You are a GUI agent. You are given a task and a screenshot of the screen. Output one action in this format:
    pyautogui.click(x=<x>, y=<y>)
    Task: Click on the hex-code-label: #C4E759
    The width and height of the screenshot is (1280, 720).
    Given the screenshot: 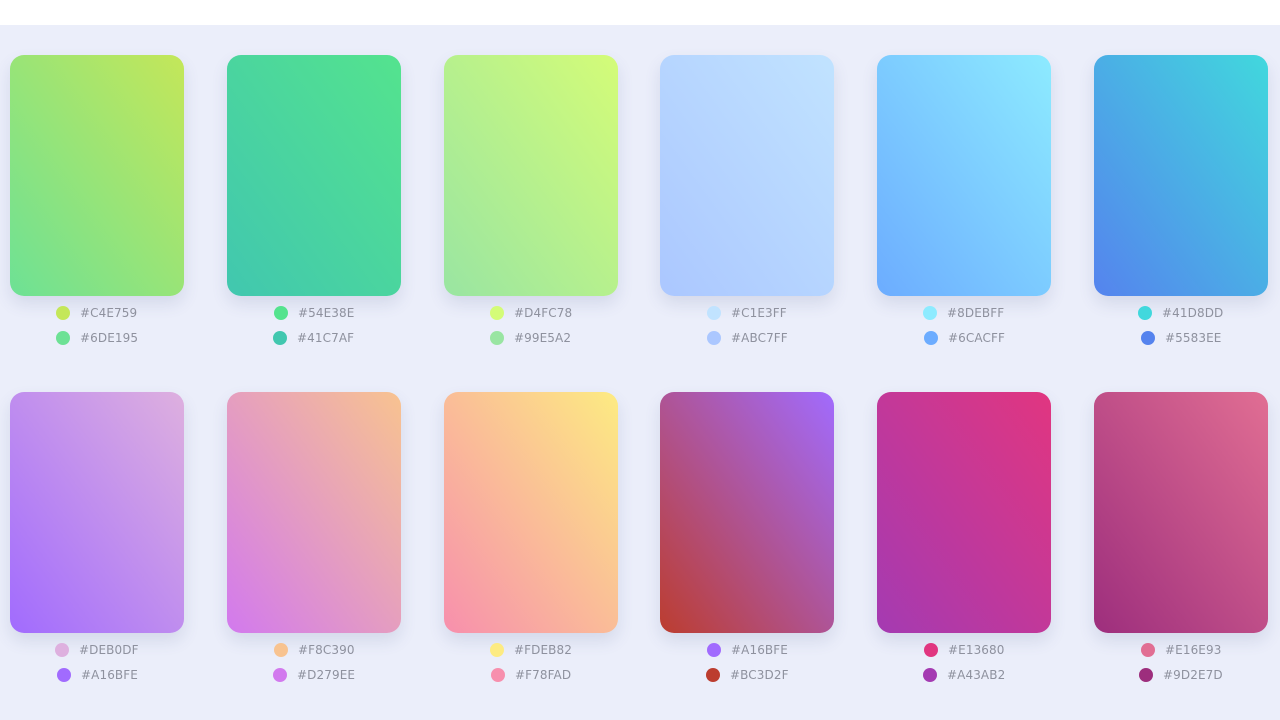 What is the action you would take?
    pyautogui.click(x=109, y=313)
    